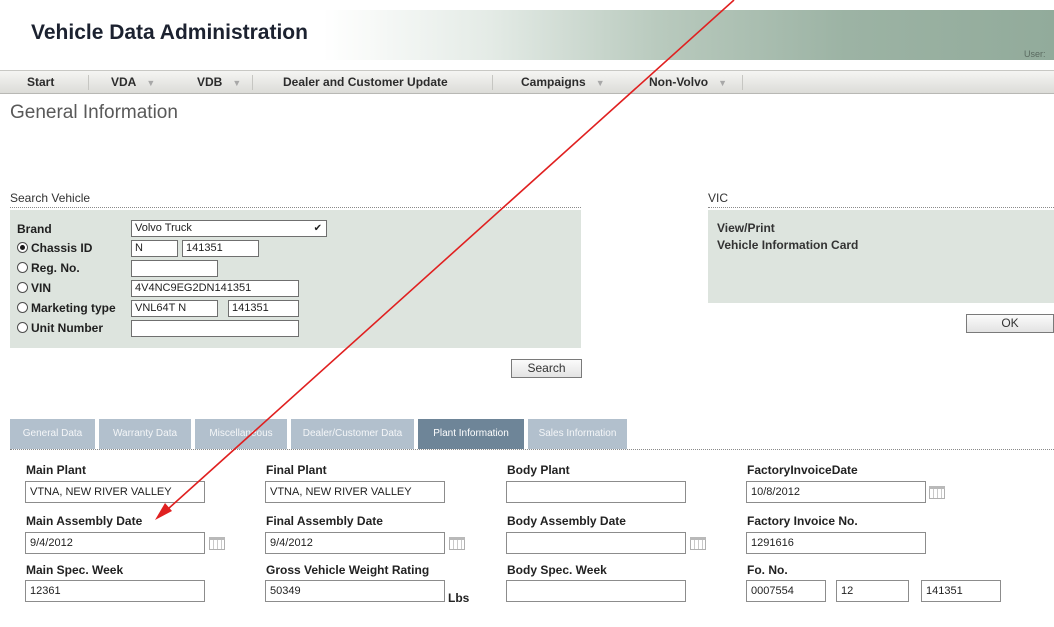 This screenshot has width=1054, height=627. What do you see at coordinates (596, 591) in the screenshot?
I see `body-spec-week-field` at bounding box center [596, 591].